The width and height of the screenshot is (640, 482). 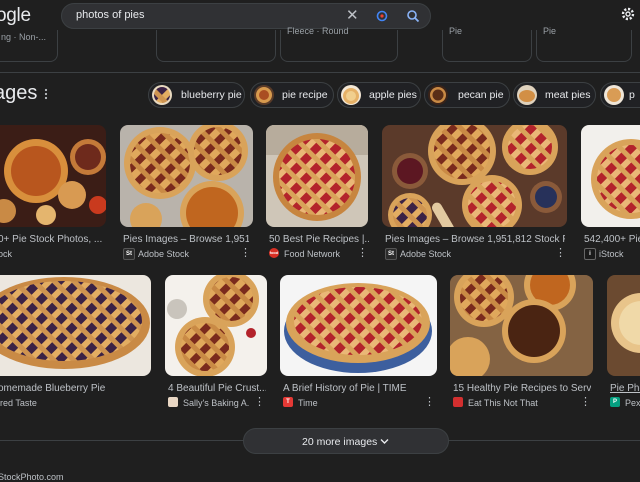 I want to click on chevron-down-icon, so click(x=384, y=441).